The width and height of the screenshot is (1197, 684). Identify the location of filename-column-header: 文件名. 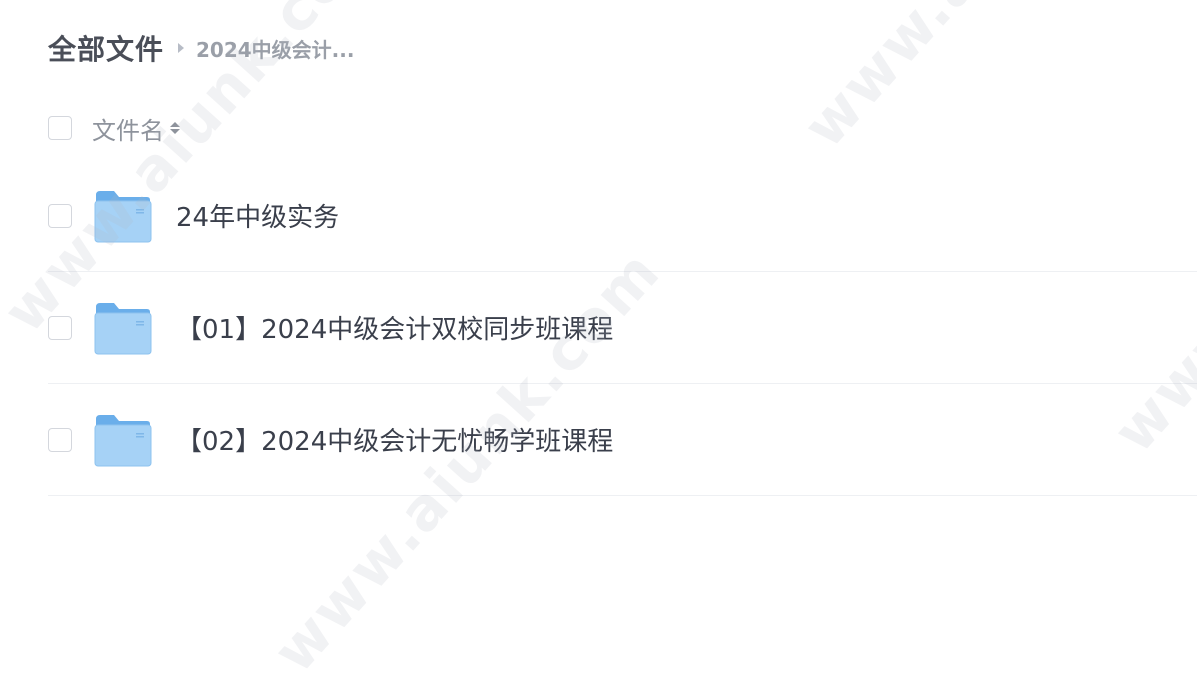
(128, 128).